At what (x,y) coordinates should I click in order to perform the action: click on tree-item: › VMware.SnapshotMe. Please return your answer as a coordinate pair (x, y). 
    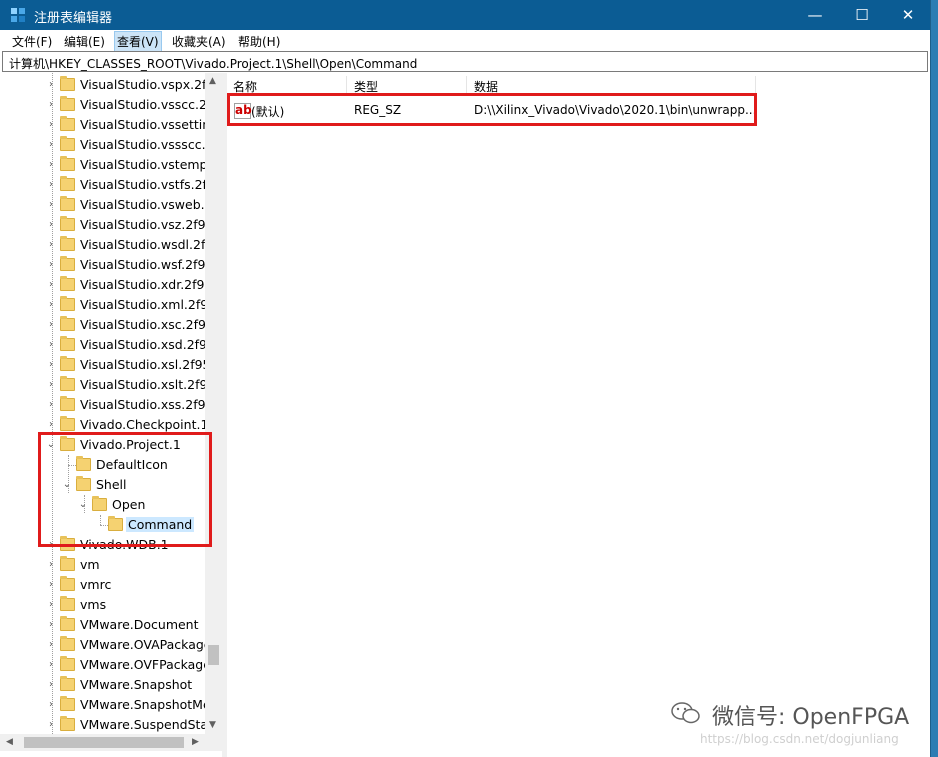
    Looking at the image, I should click on (105, 705).